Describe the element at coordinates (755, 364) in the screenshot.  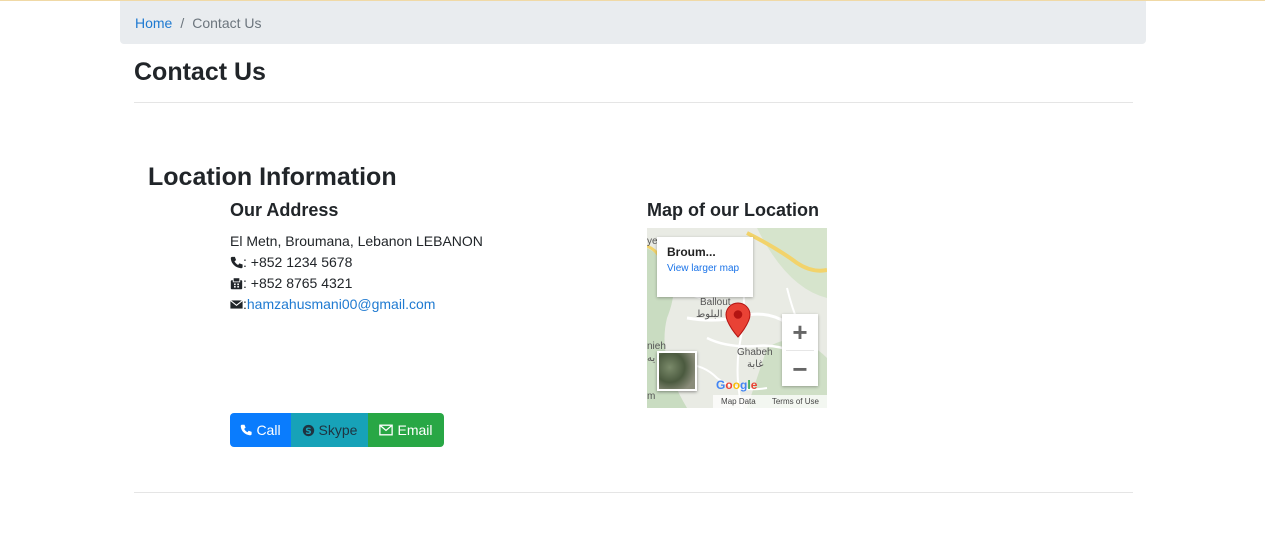
I see `map-label-ghabeh-arabic: غابة` at that location.